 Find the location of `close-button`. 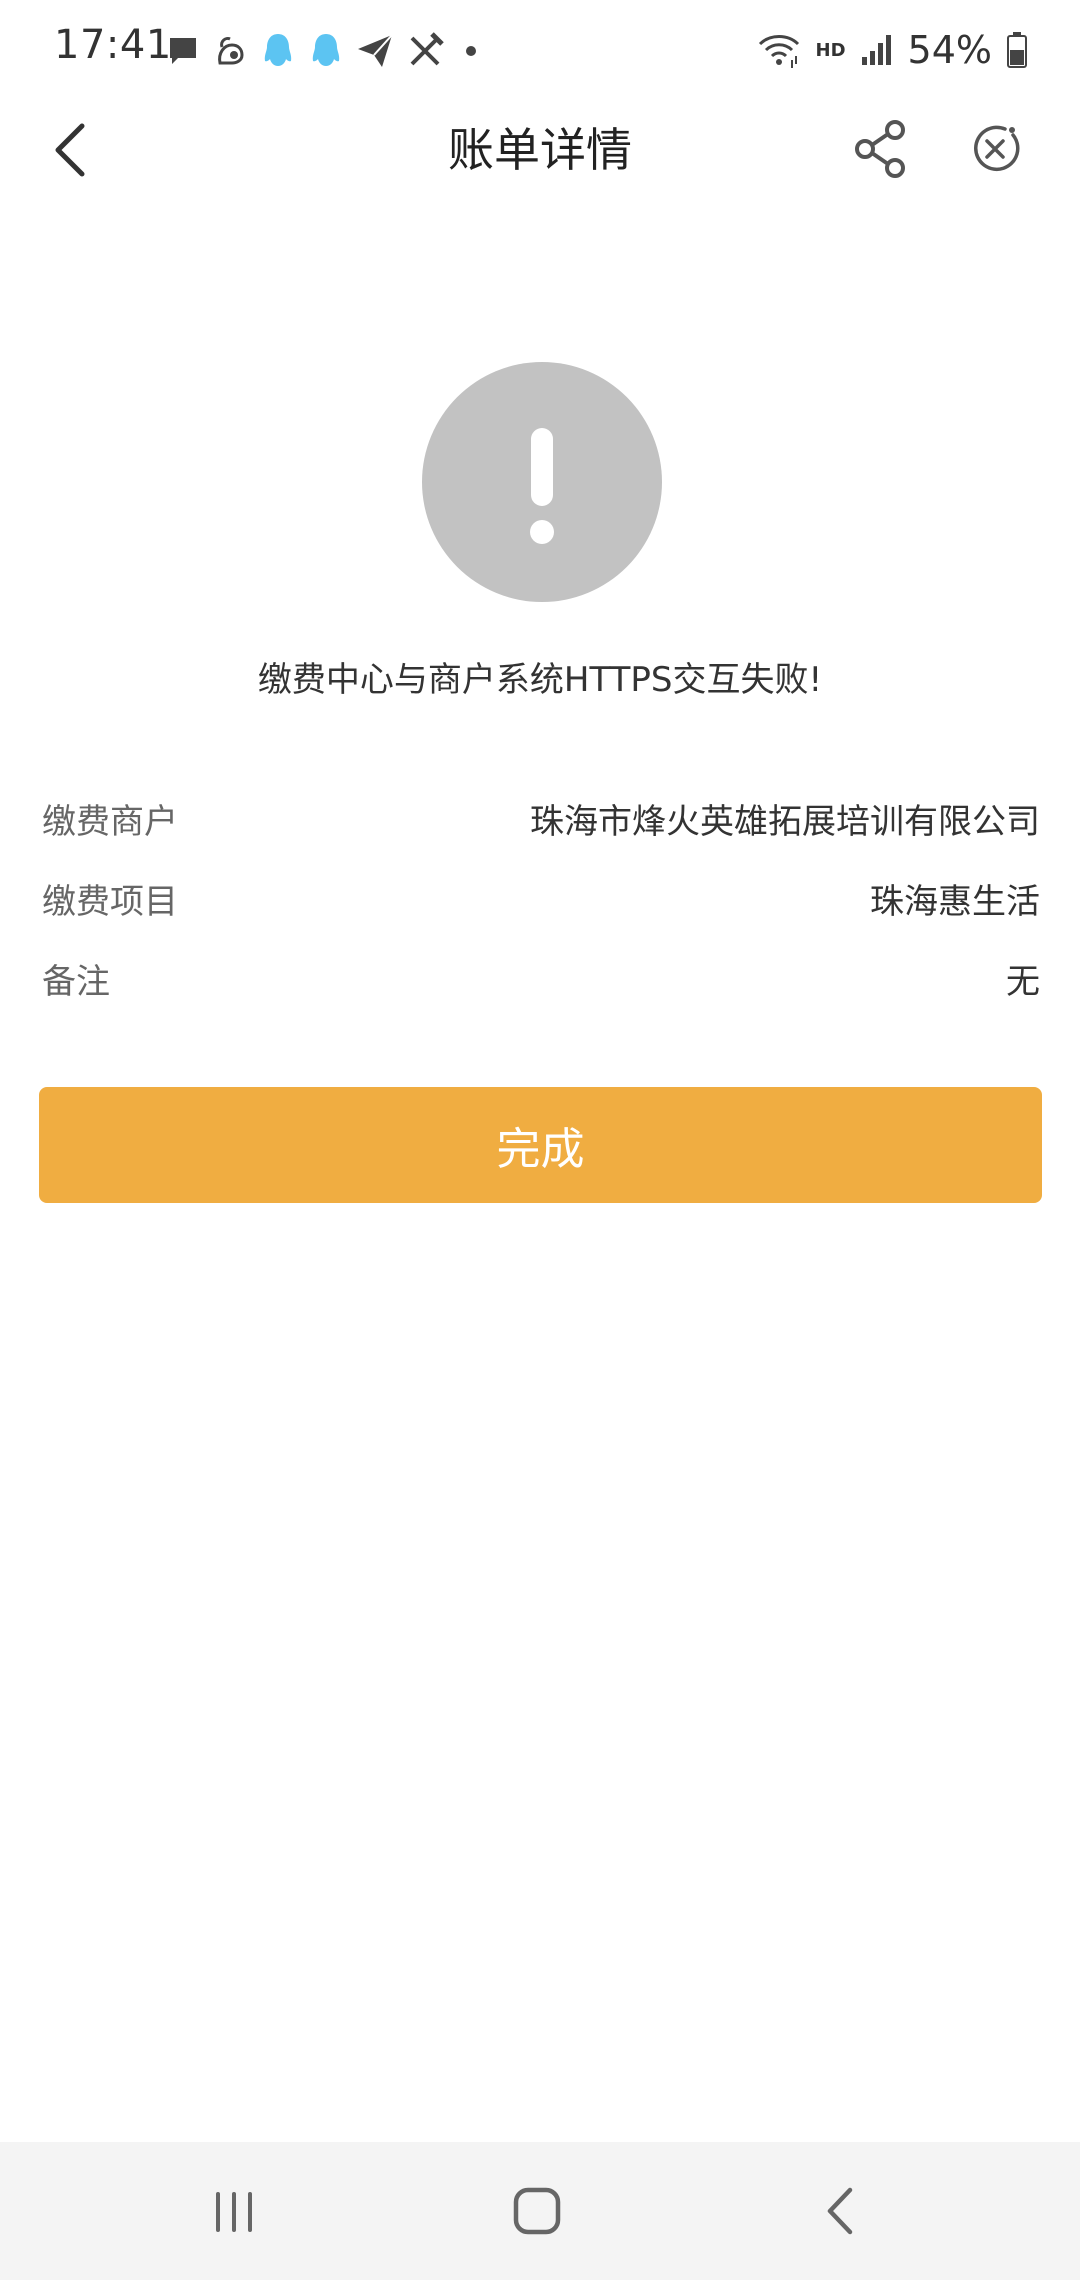

close-button is located at coordinates (995, 149).